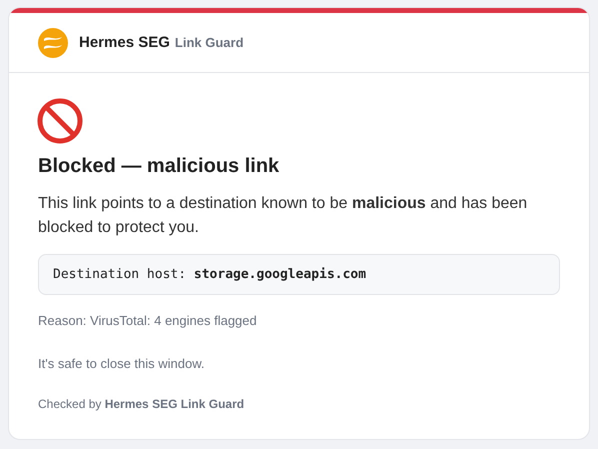  What do you see at coordinates (53, 43) in the screenshot?
I see `logo-icon` at bounding box center [53, 43].